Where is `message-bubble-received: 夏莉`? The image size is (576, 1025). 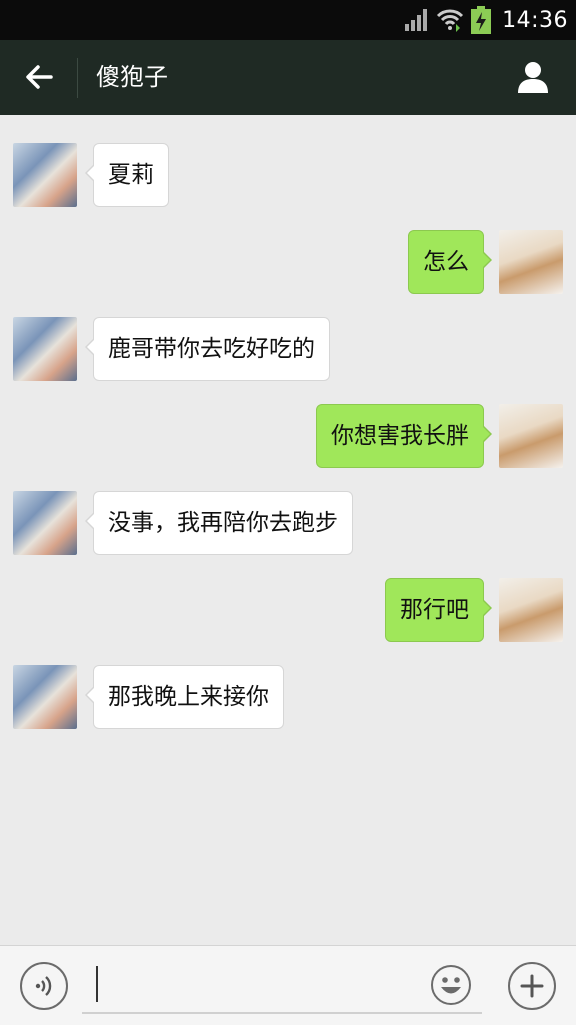 message-bubble-received: 夏莉 is located at coordinates (127, 175).